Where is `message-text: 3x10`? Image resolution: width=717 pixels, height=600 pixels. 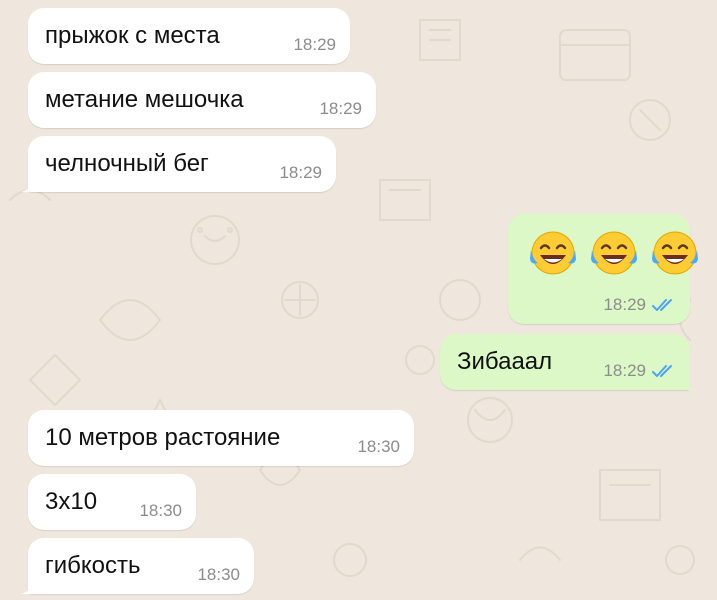 message-text: 3x10 is located at coordinates (71, 501).